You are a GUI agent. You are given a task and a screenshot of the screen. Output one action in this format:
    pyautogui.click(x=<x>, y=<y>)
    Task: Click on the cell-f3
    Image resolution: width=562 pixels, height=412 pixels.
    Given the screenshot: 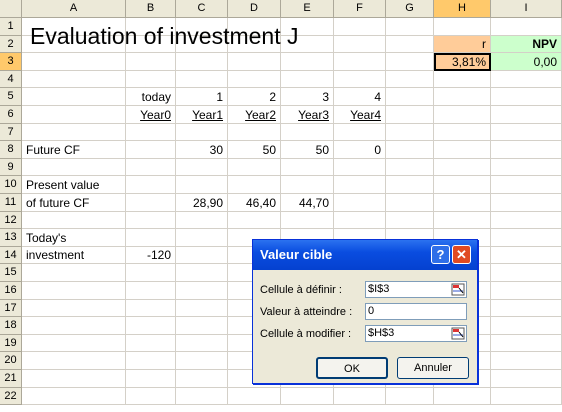 What is the action you would take?
    pyautogui.click(x=360, y=62)
    